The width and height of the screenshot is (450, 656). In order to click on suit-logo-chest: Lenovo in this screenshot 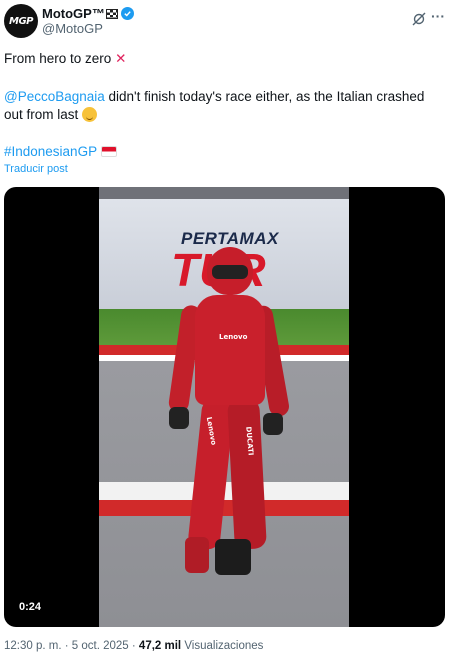, I will do `click(233, 337)`.